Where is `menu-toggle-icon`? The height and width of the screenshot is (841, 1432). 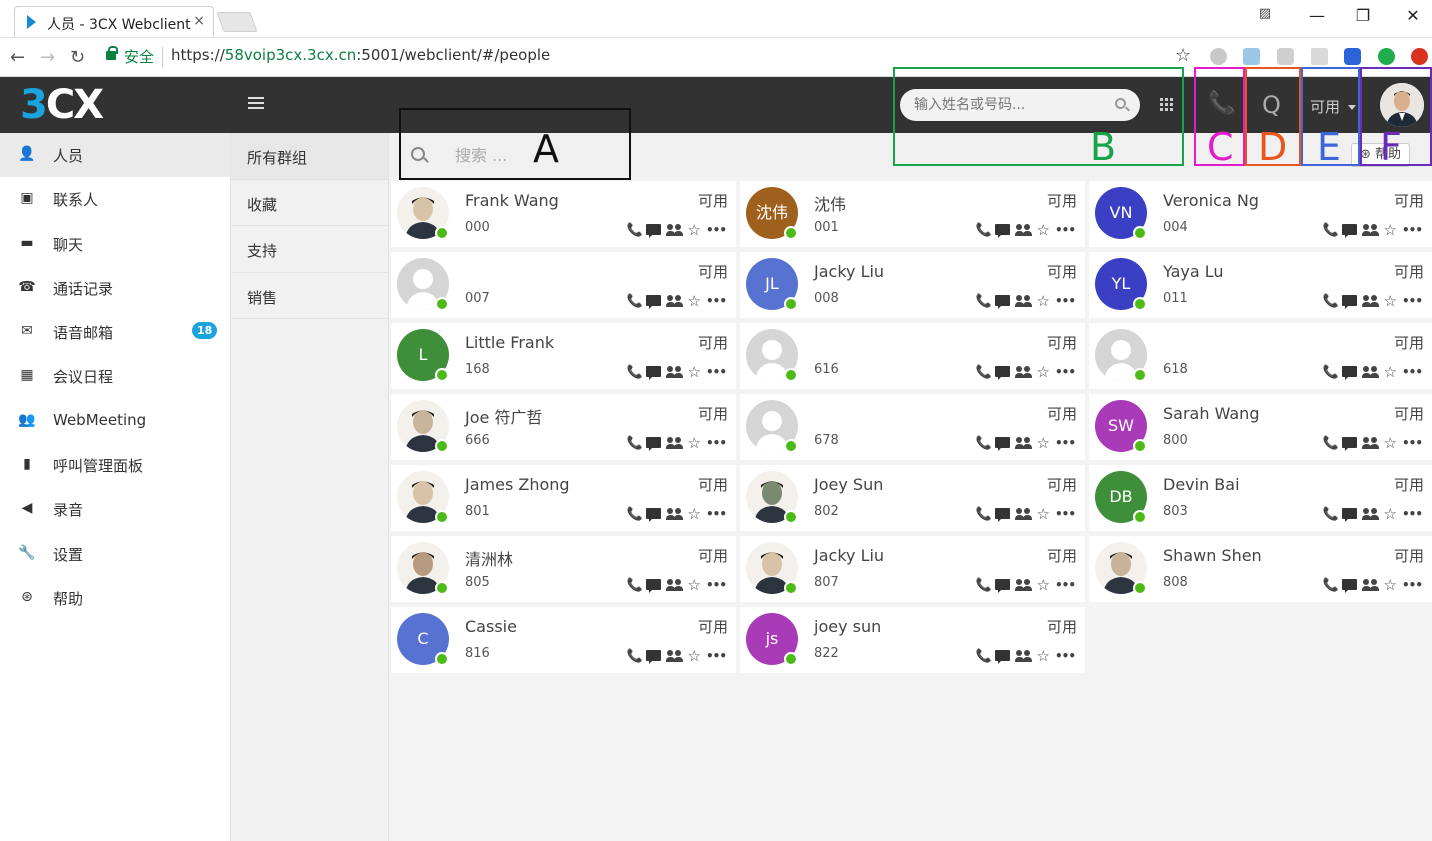
menu-toggle-icon is located at coordinates (256, 104).